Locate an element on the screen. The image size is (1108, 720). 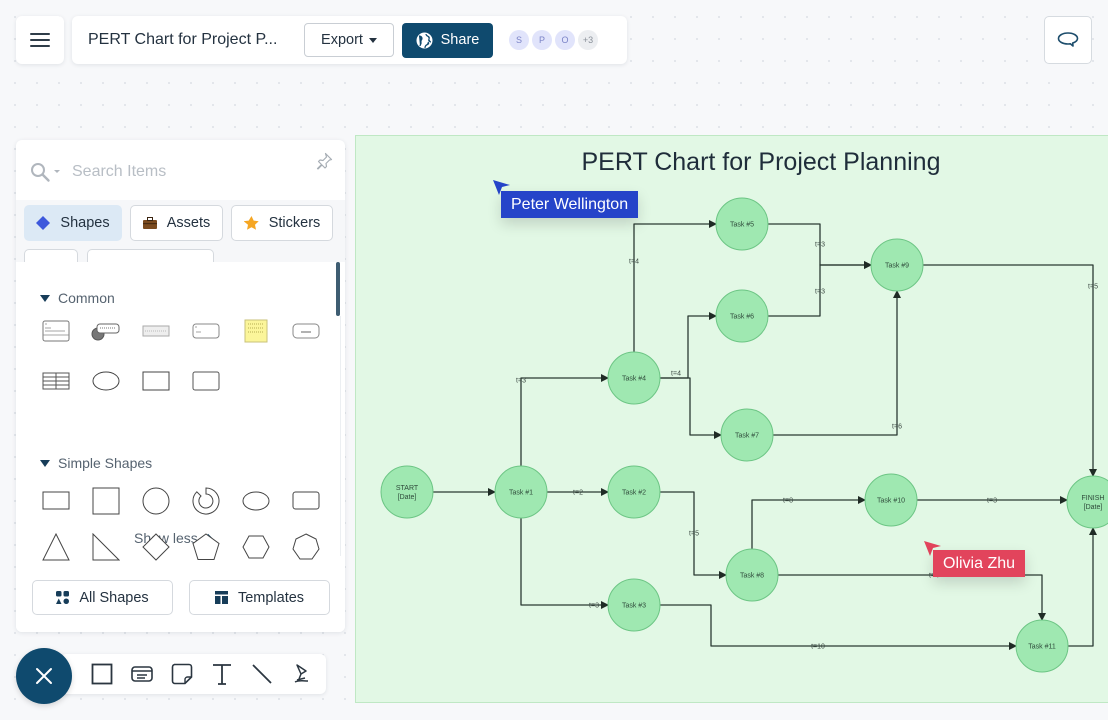
diagram-title: PERT Chart for Project Planning is located at coordinates (761, 162).